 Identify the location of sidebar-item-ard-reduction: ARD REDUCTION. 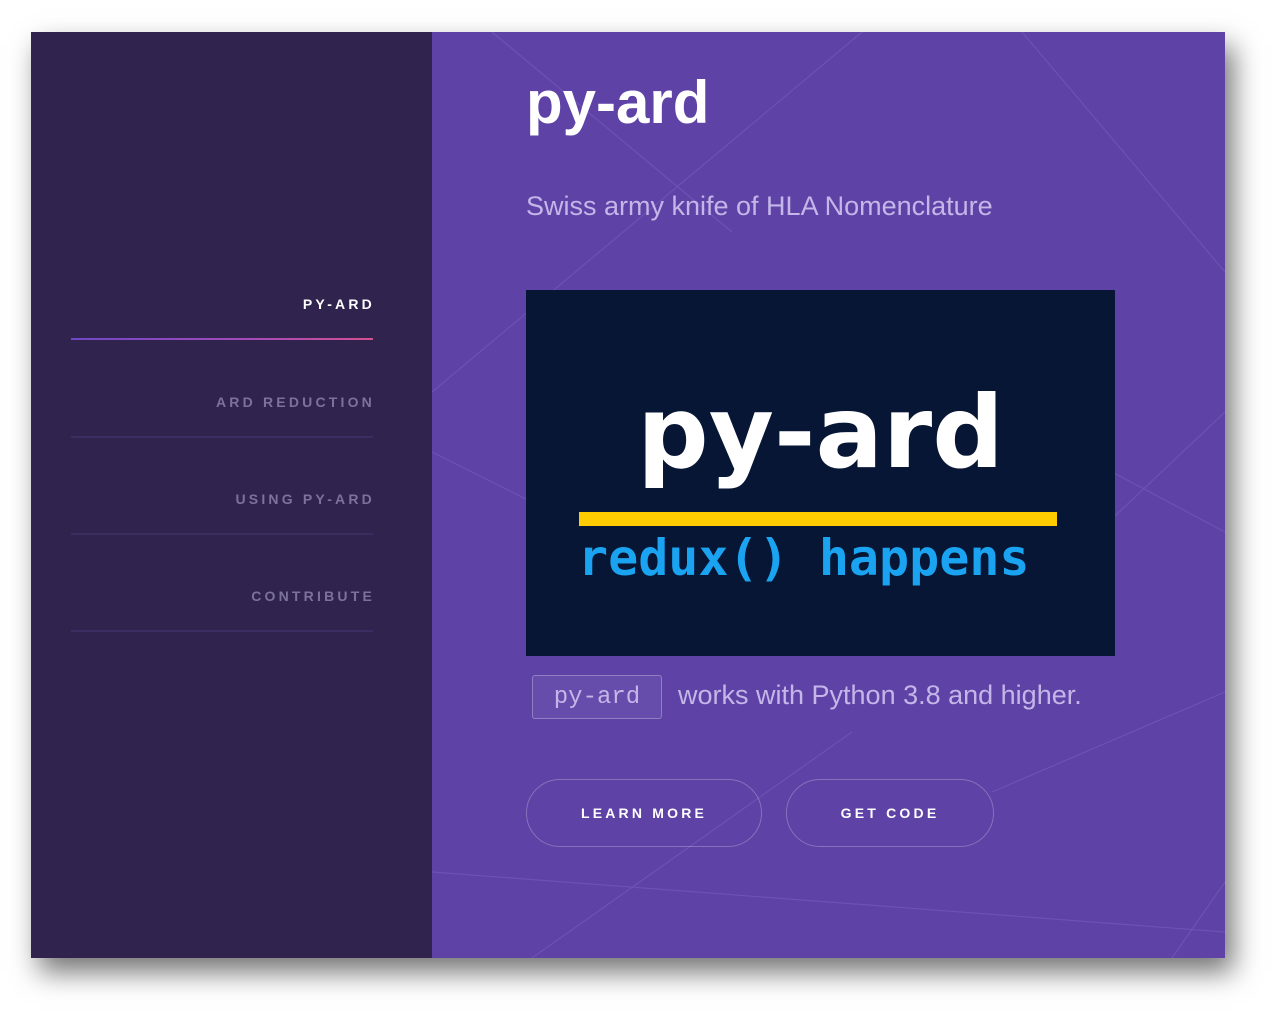
(222, 416).